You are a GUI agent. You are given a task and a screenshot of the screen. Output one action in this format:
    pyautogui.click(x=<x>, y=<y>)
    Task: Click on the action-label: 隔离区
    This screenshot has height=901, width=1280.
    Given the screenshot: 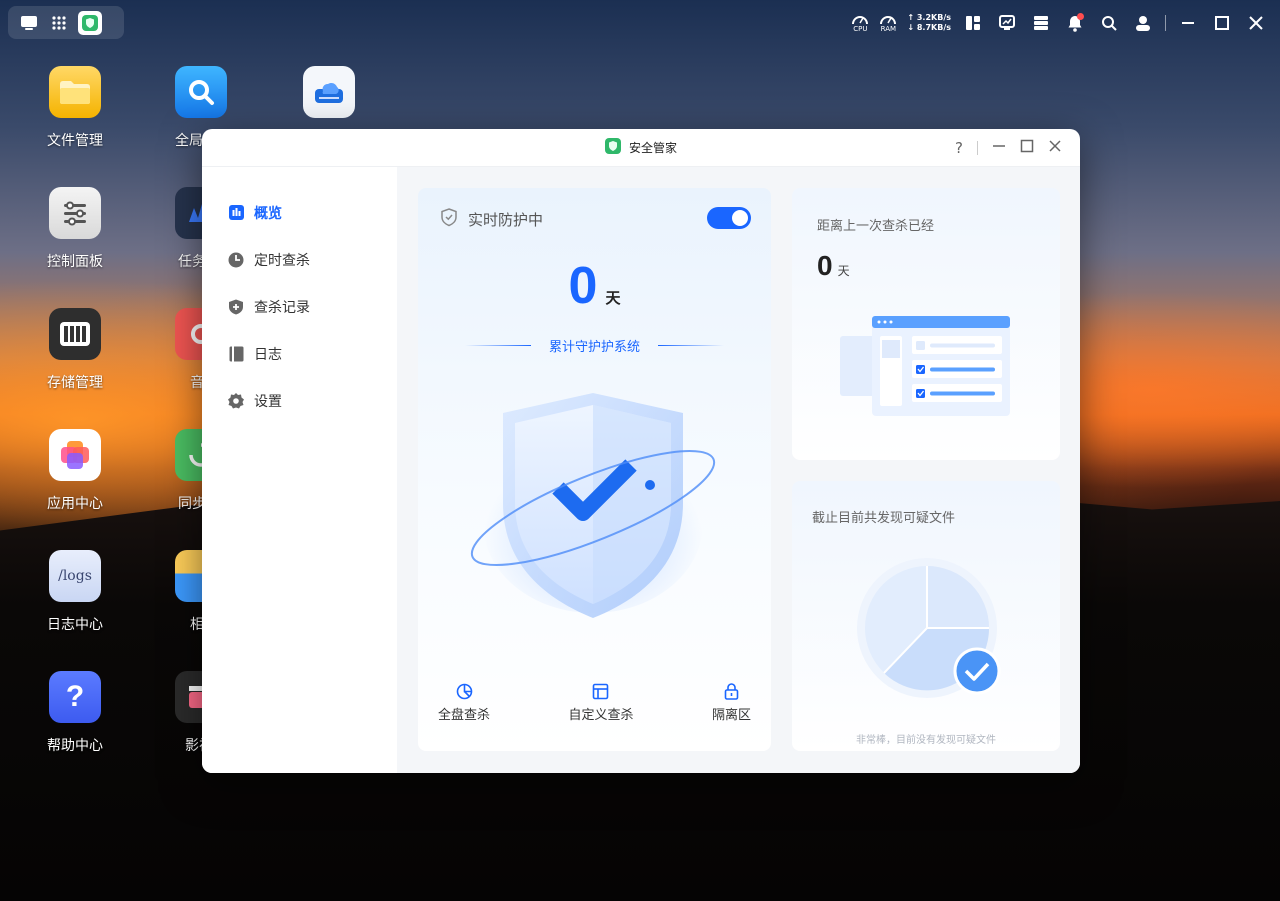 What is the action you would take?
    pyautogui.click(x=731, y=715)
    